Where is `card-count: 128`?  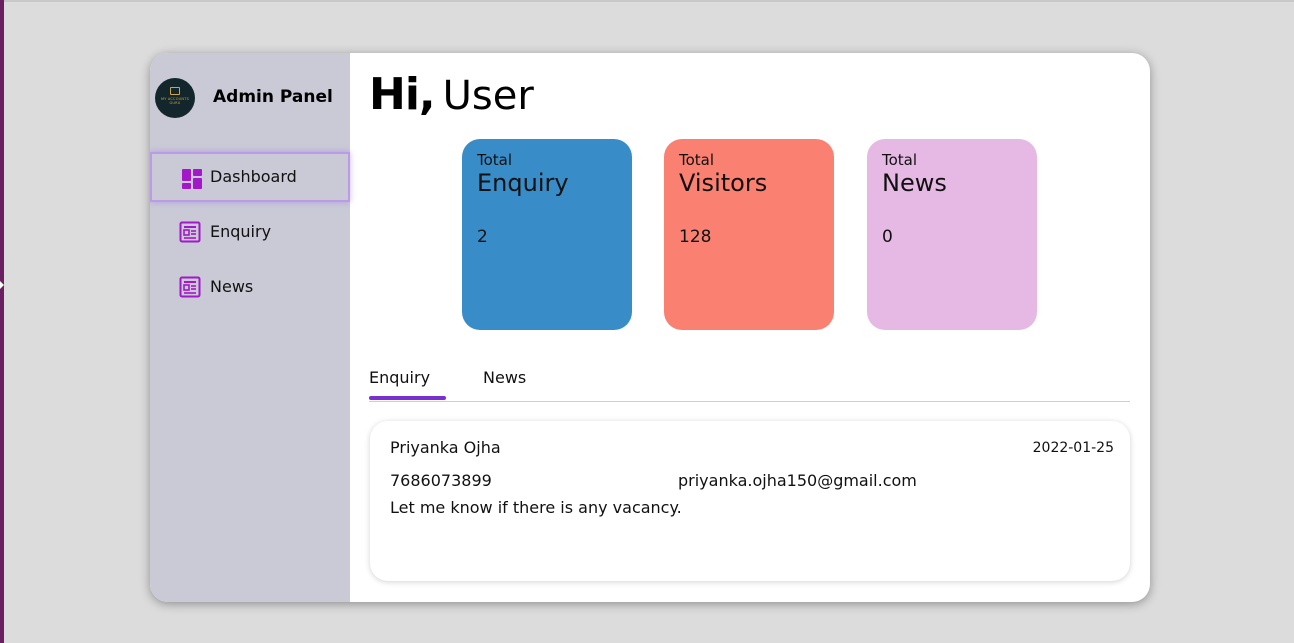 card-count: 128 is located at coordinates (695, 237).